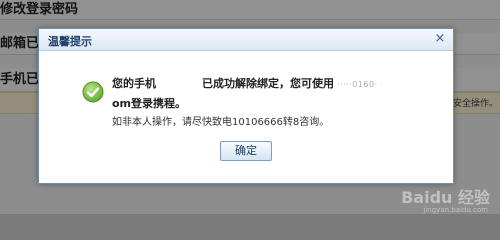  I want to click on ok-button: 确定, so click(246, 151).